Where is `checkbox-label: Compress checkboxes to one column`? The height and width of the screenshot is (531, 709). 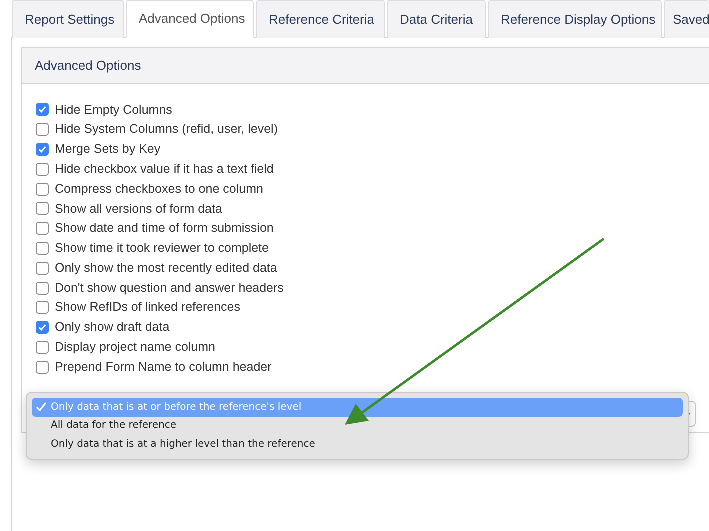
checkbox-label: Compress checkboxes to one column is located at coordinates (159, 189).